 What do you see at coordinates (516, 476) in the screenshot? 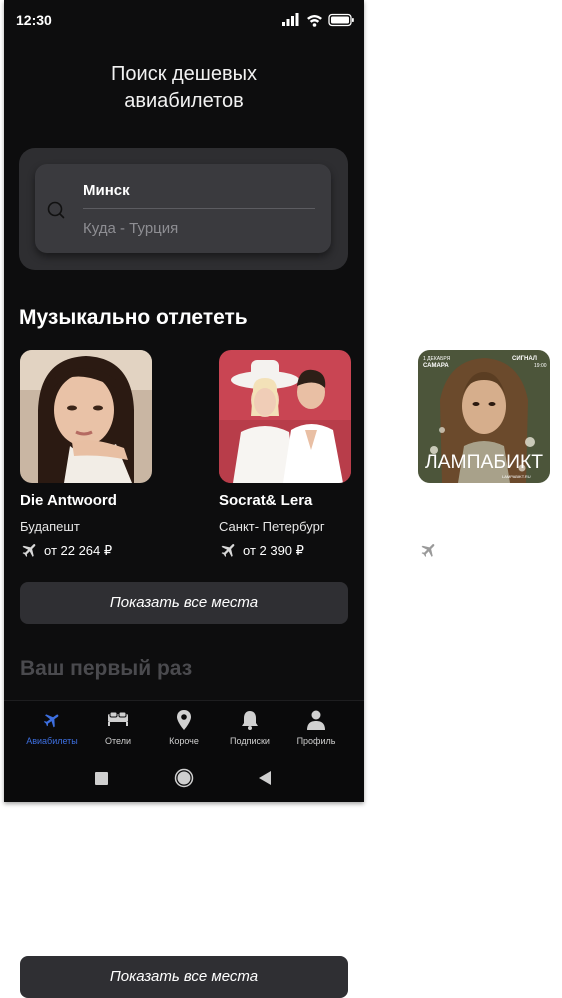
I see `poster-site: LAMPABIKT.RU` at bounding box center [516, 476].